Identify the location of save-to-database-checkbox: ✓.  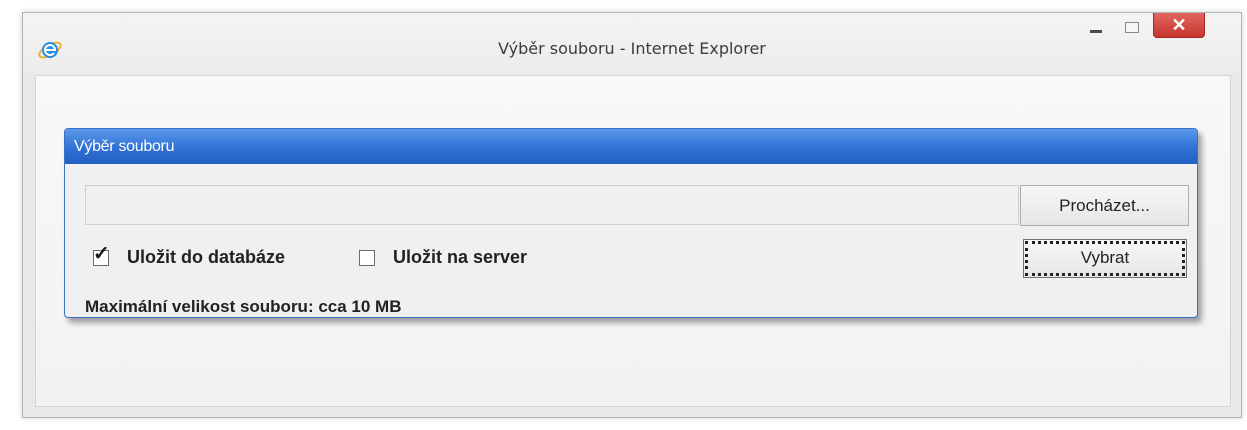
(101, 255).